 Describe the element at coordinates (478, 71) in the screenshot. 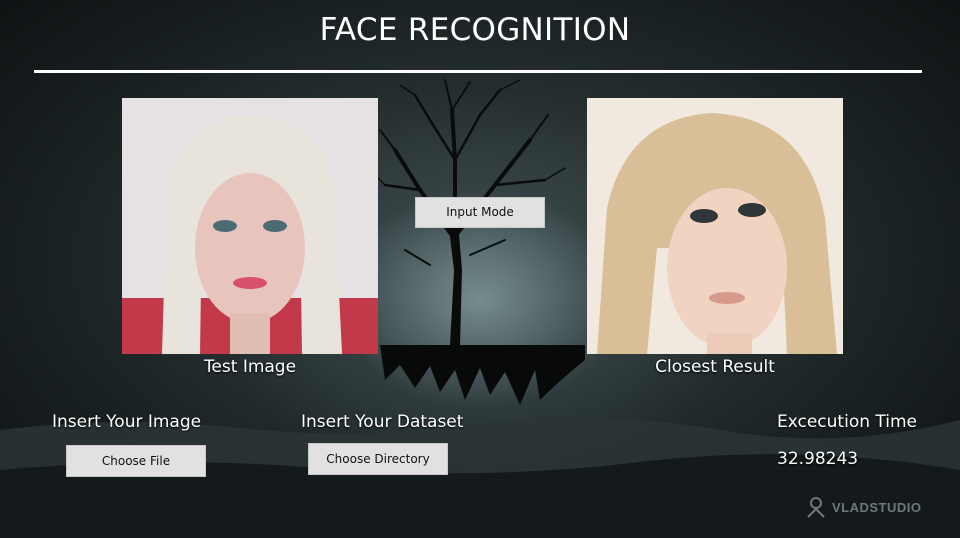

I see `title-divider` at that location.